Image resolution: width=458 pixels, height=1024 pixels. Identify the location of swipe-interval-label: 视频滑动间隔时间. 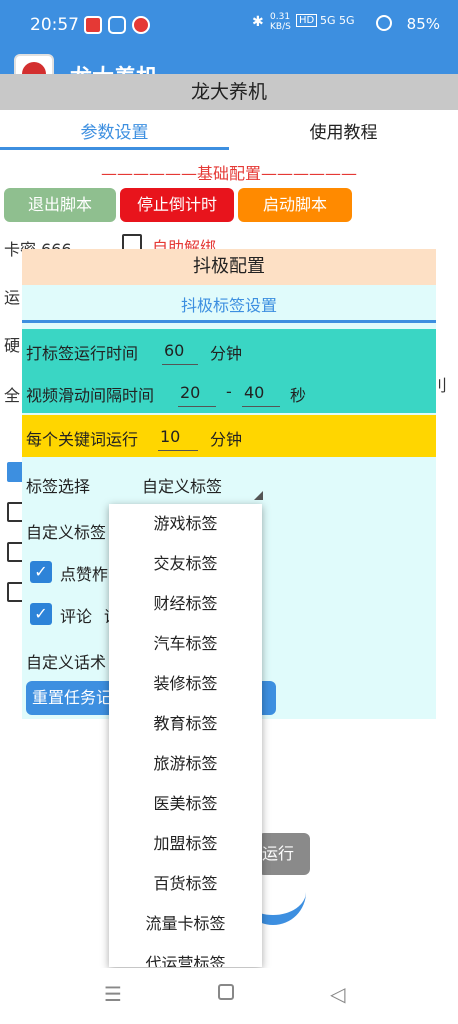
(90, 395).